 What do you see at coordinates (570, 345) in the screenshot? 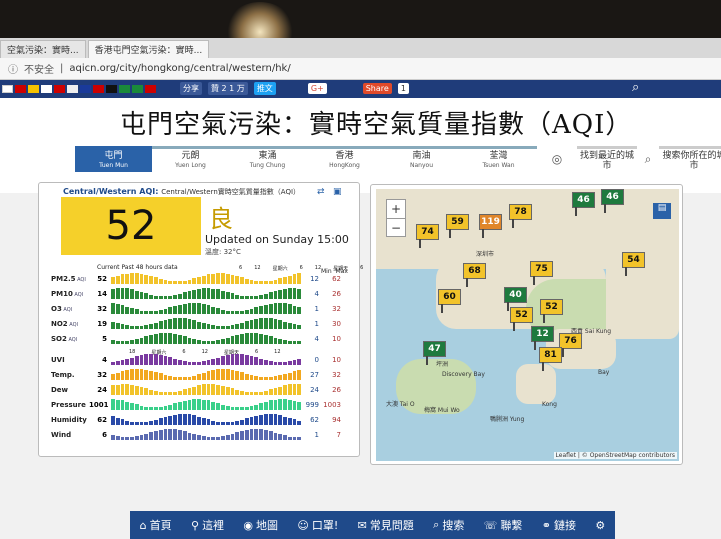
I see `aqi-station-marker: 76` at bounding box center [570, 345].